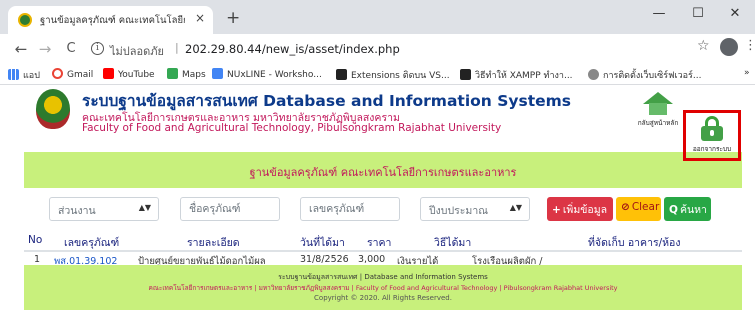 The image size is (755, 310). What do you see at coordinates (687, 209) in the screenshot?
I see `search-button: Q ค้นหา` at bounding box center [687, 209].